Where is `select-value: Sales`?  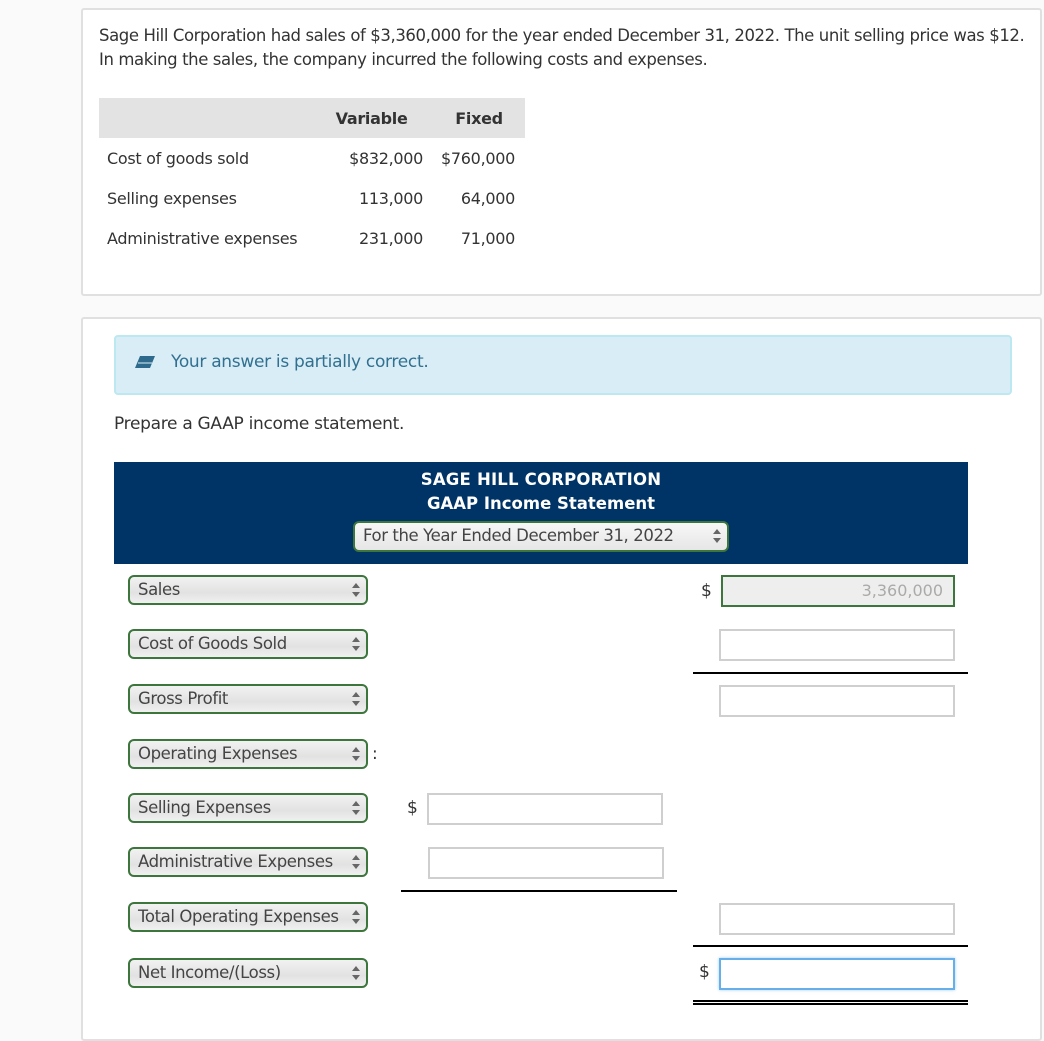 select-value: Sales is located at coordinates (159, 589).